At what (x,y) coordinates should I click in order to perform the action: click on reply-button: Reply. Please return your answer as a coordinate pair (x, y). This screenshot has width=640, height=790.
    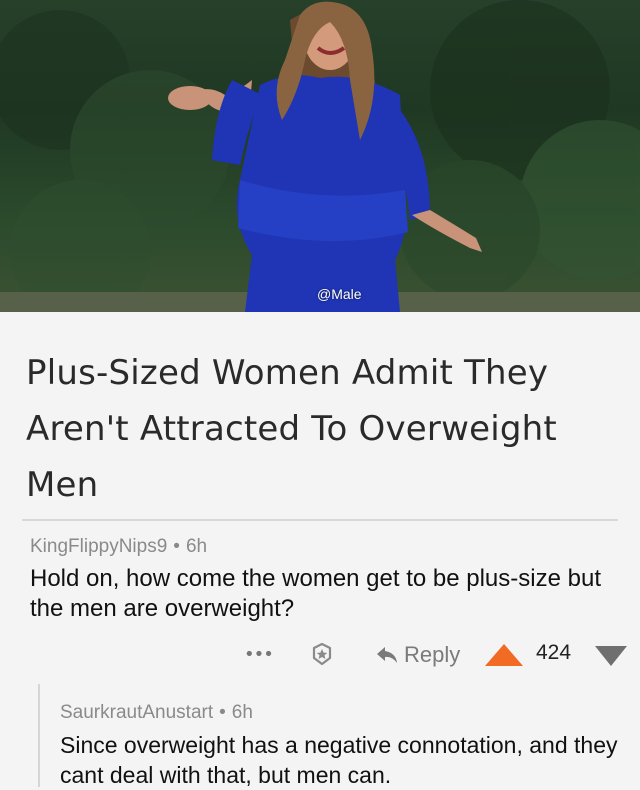
    Looking at the image, I should click on (418, 655).